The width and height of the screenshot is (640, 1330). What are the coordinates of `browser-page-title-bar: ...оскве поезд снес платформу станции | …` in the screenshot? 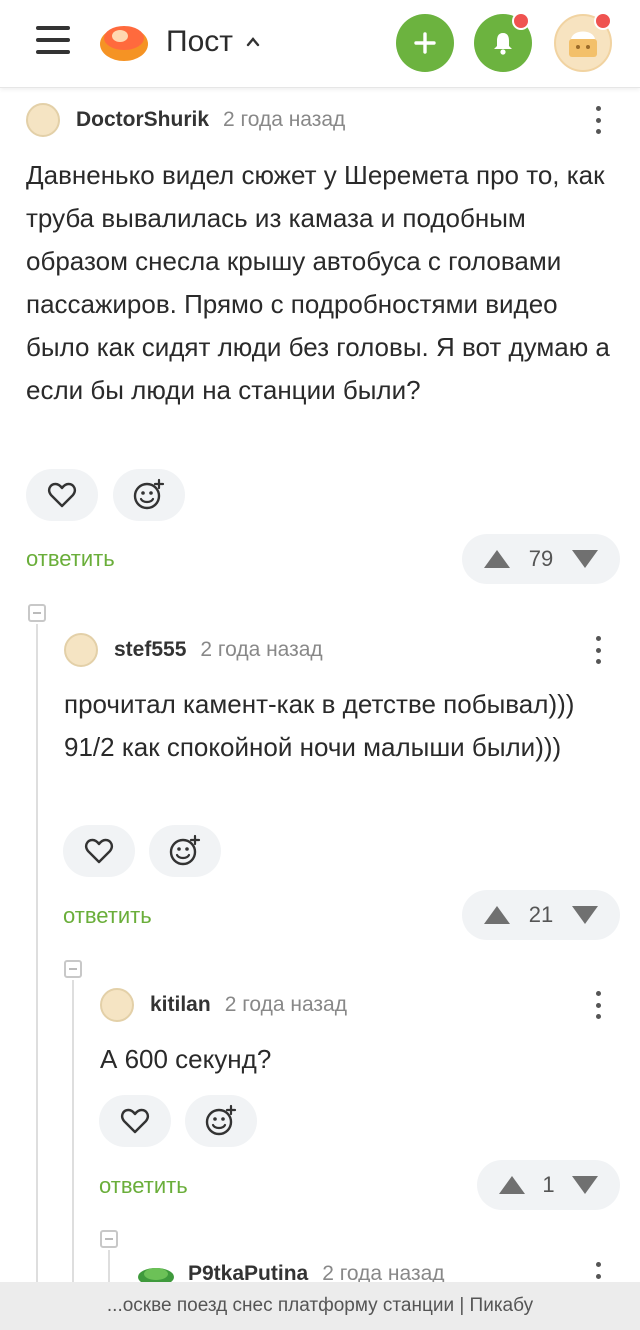 It's located at (320, 1306).